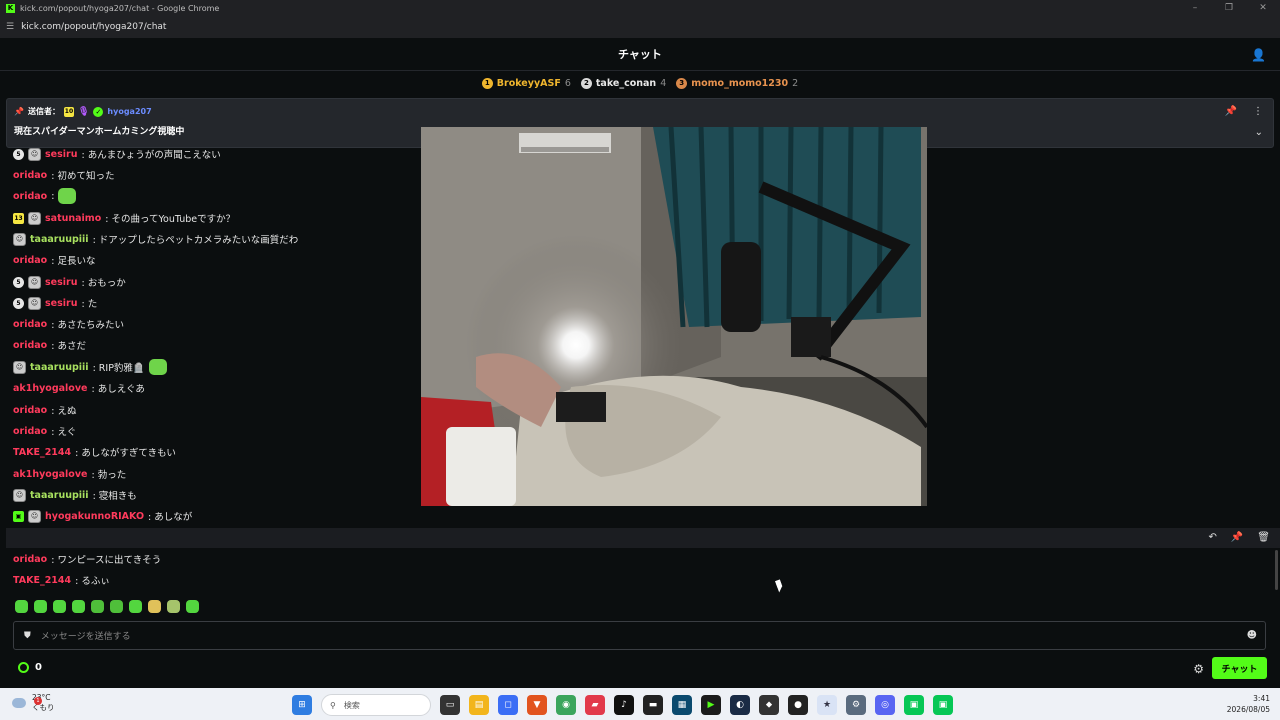 The height and width of the screenshot is (720, 1280). Describe the element at coordinates (54, 260) in the screenshot. I see `chat-message: oridao: 足長いな` at that location.